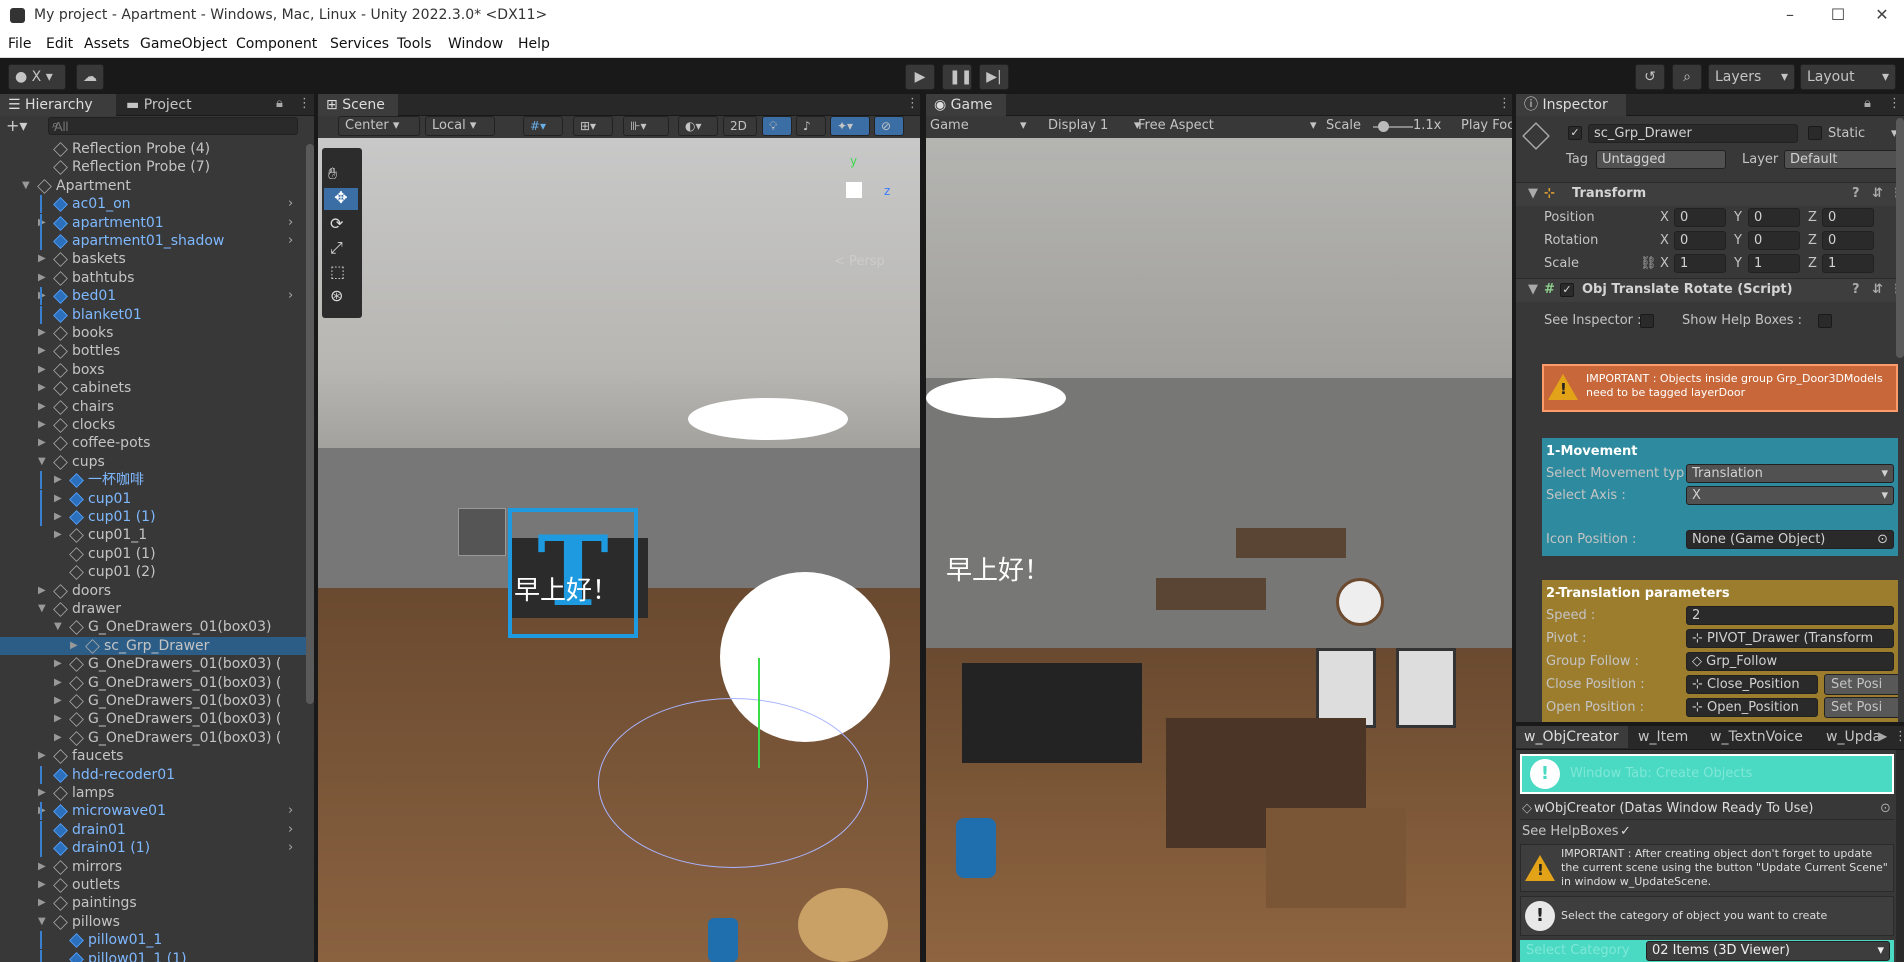 This screenshot has width=1904, height=962. Describe the element at coordinates (332, 174) in the screenshot. I see `hand-tool-icon: ✋︎` at that location.